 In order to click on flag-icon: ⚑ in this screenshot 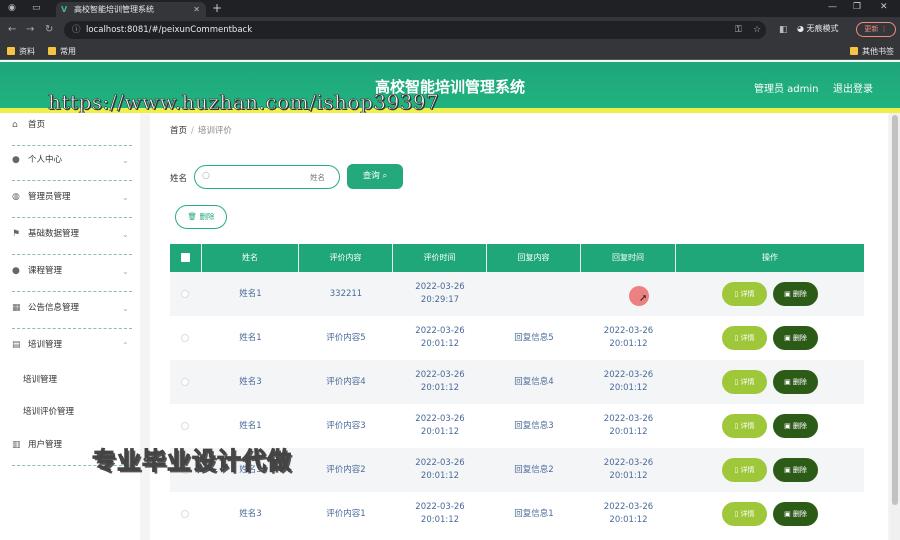, I will do `click(16, 234)`.